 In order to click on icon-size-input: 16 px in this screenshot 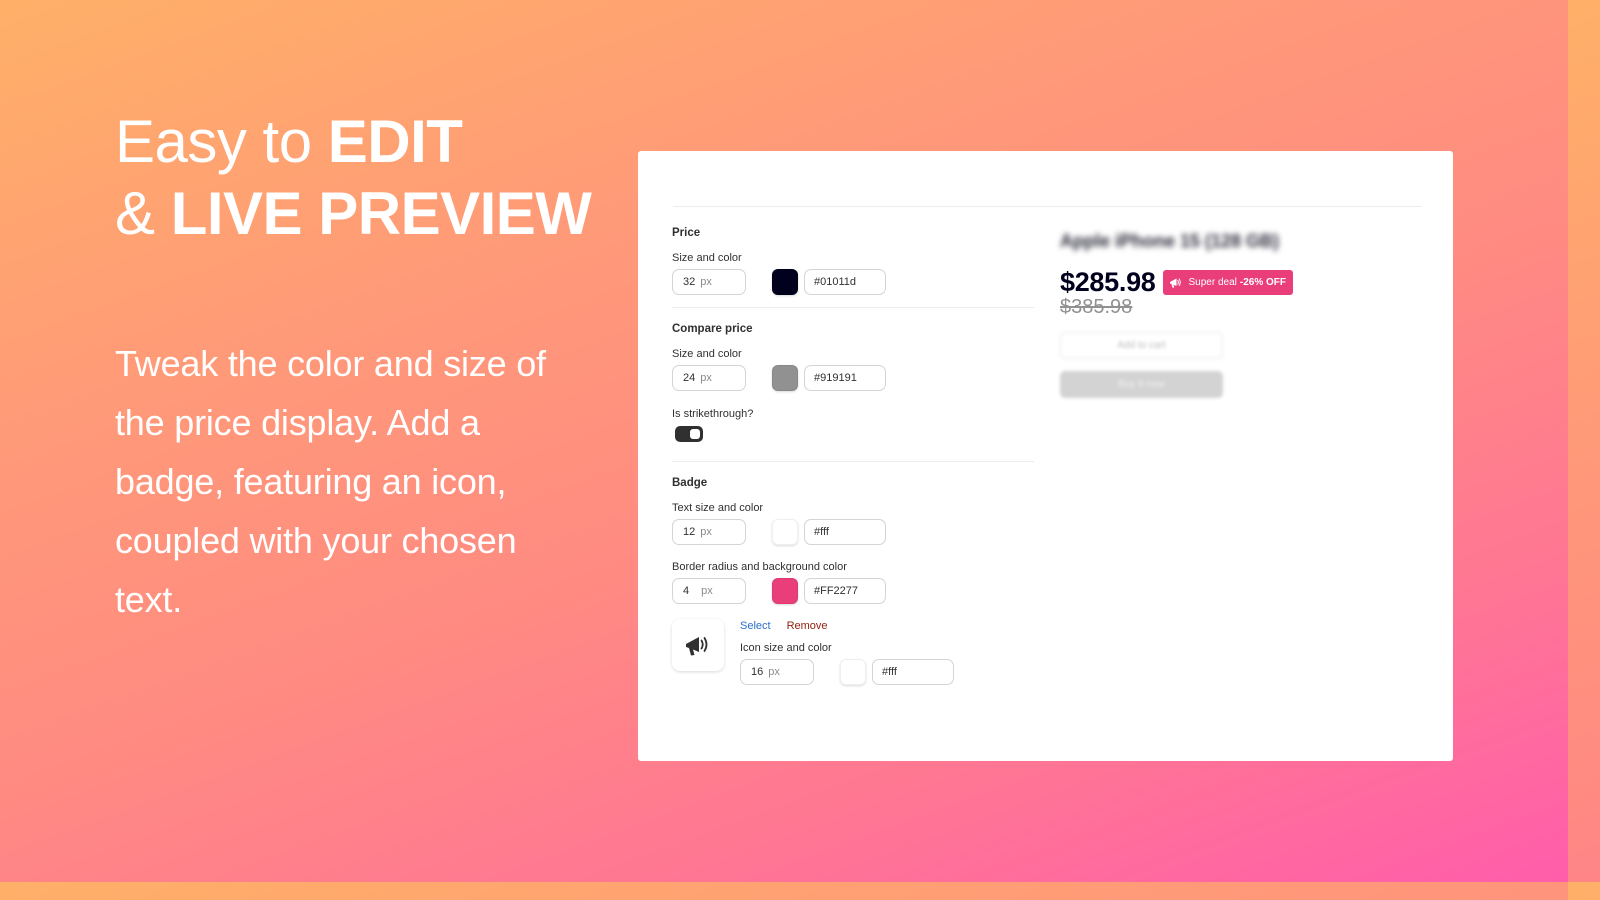, I will do `click(777, 672)`.